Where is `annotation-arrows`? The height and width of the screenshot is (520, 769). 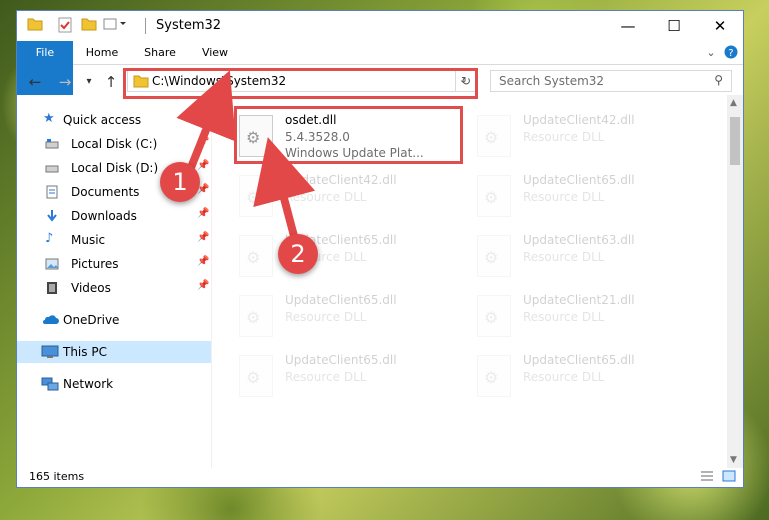
annotation-arrows is located at coordinates (246, 154).